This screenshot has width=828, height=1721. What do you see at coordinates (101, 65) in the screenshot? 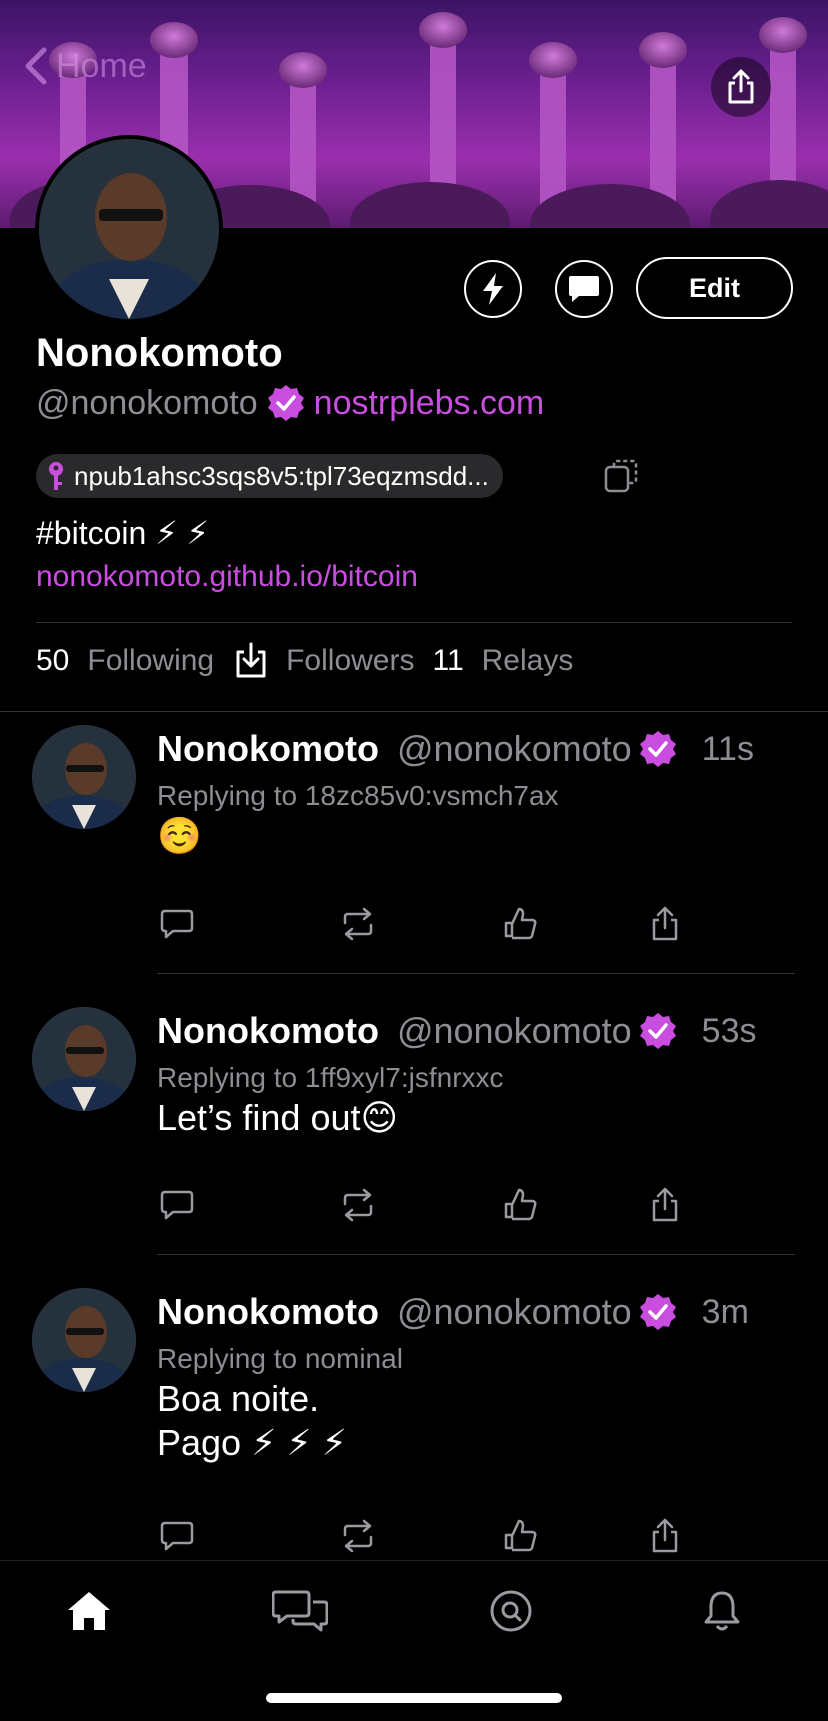
I see `back-label: Home` at bounding box center [101, 65].